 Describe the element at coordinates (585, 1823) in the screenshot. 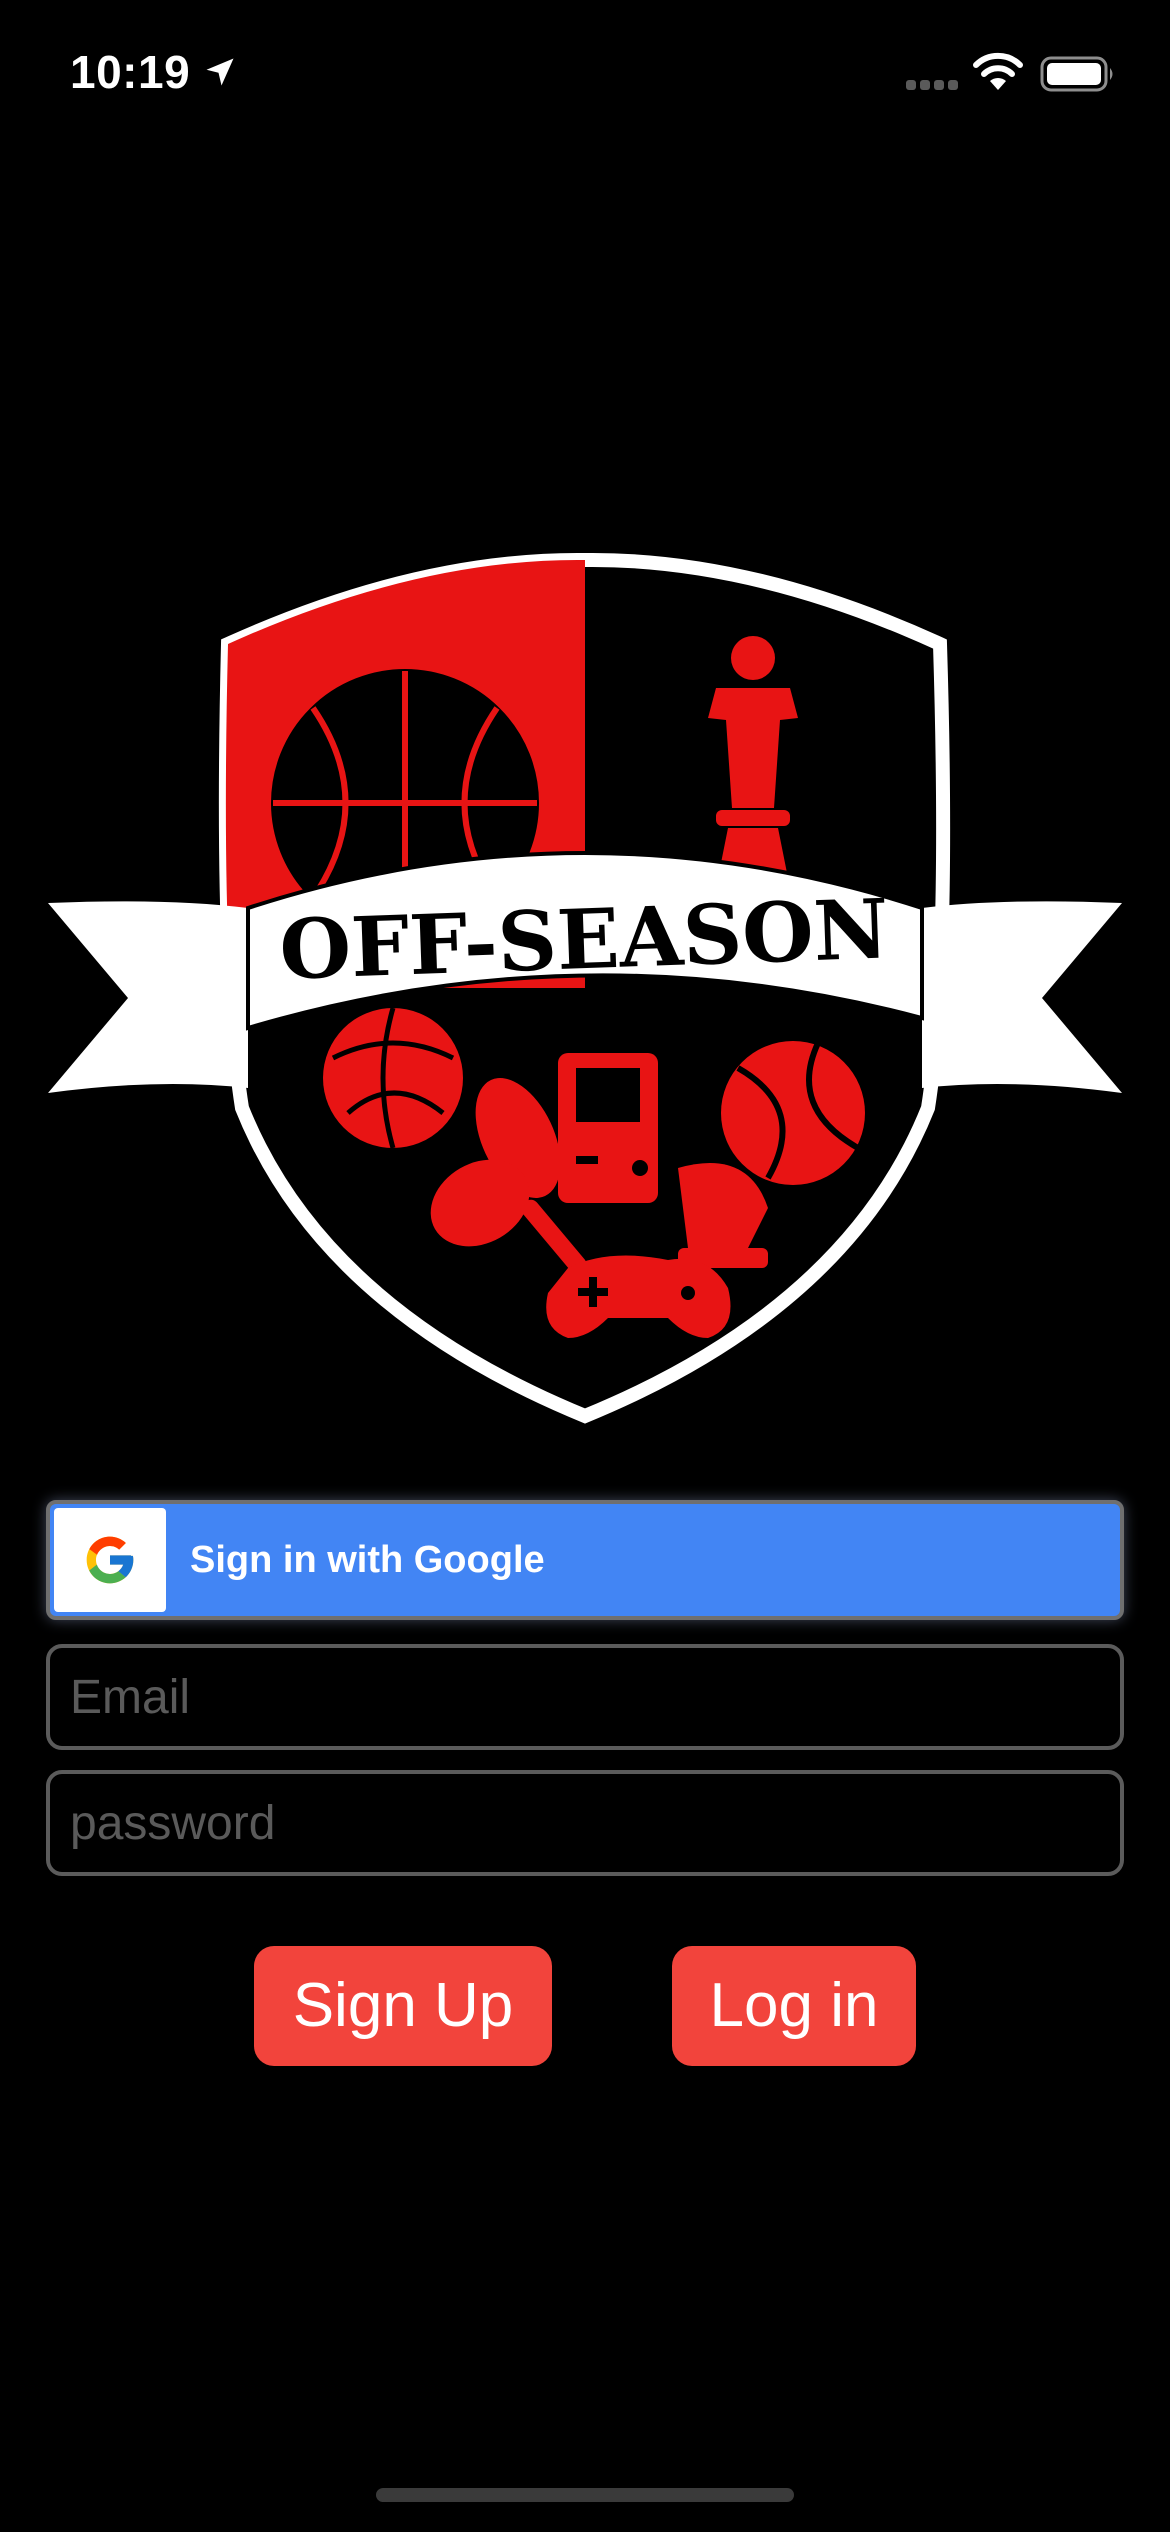

I see `password-field` at that location.